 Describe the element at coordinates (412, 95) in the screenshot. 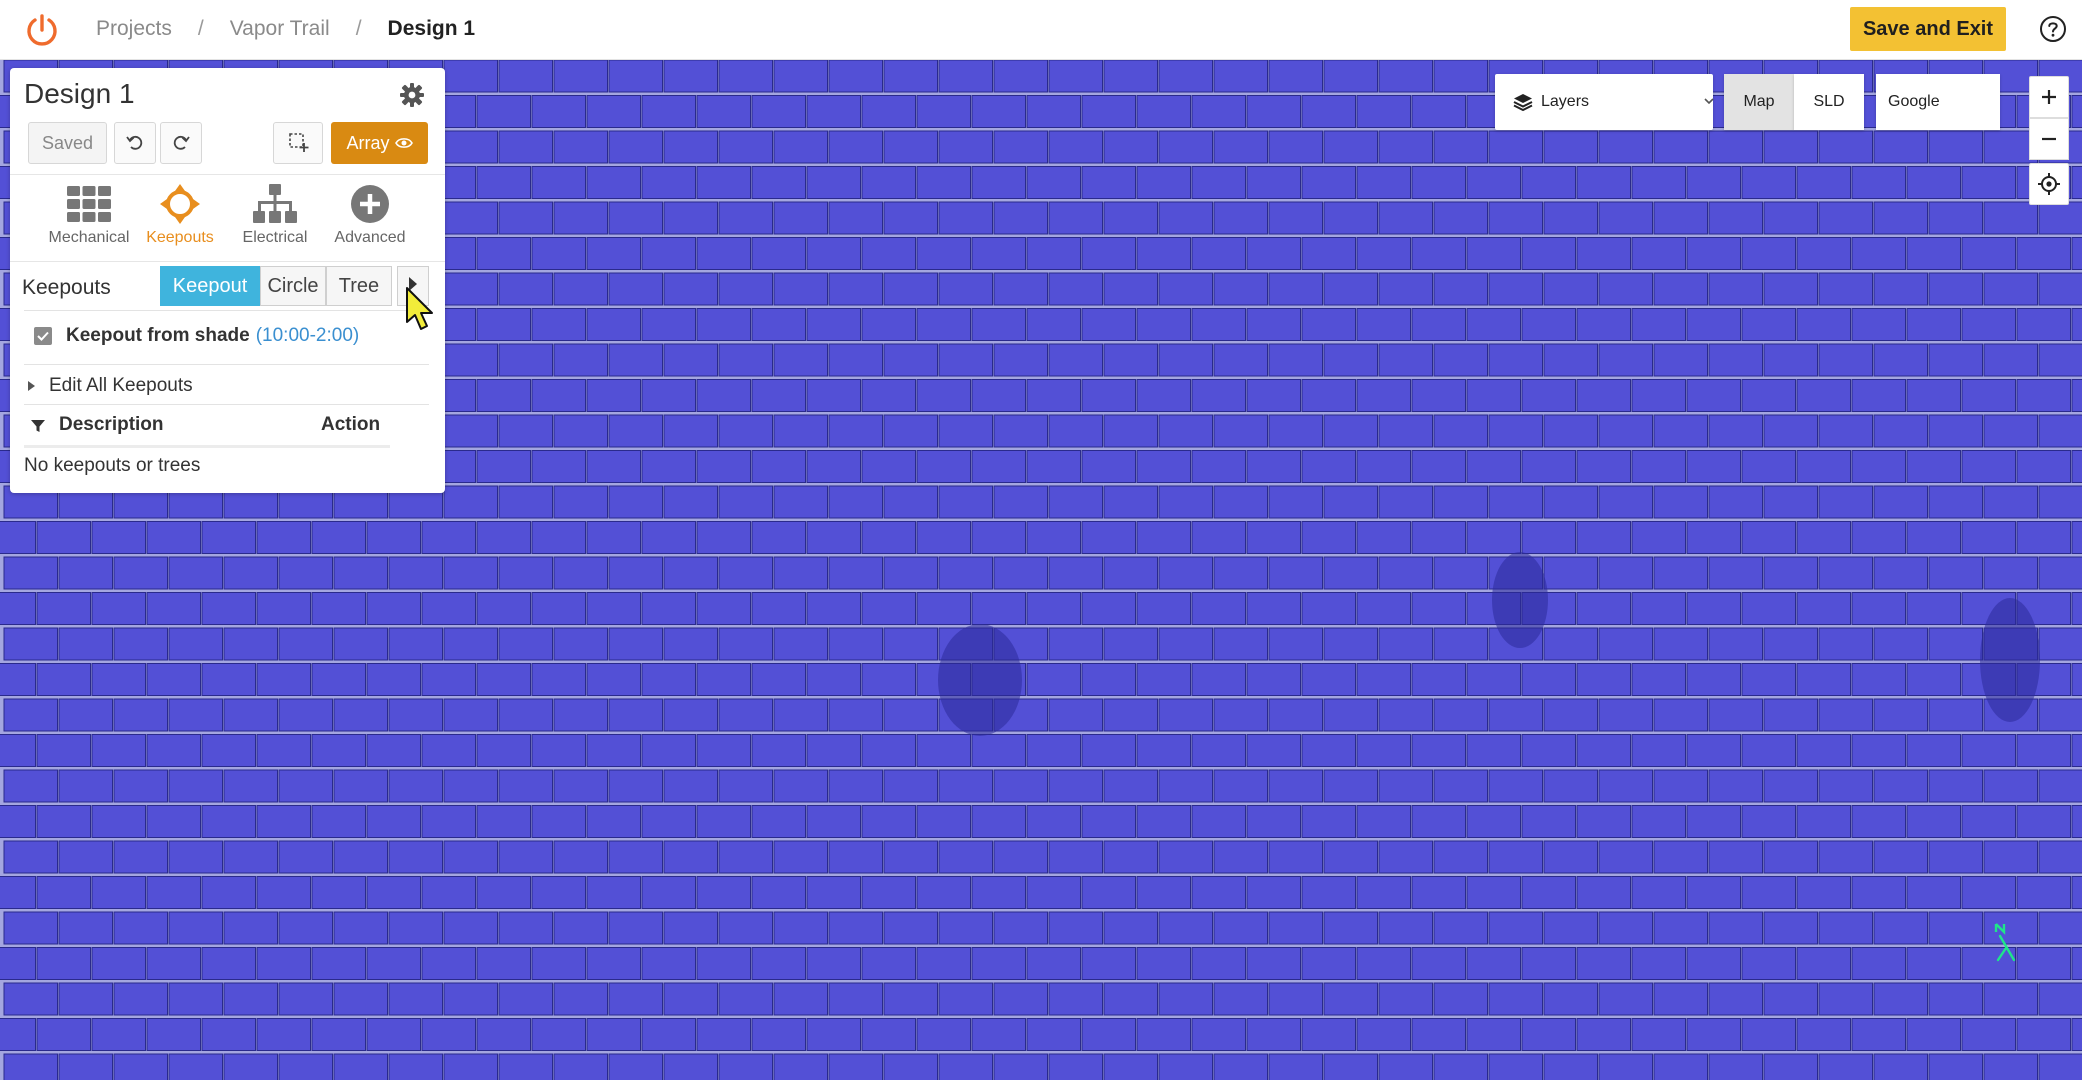

I see `gear-icon` at that location.